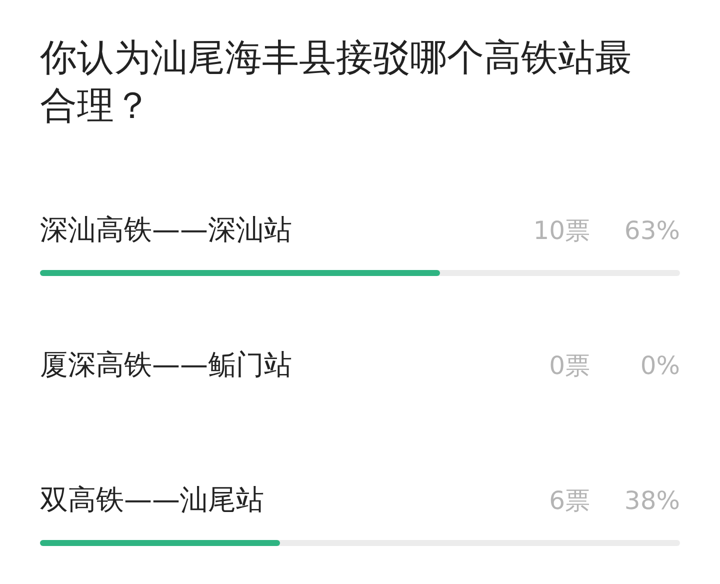 This screenshot has height=584, width=720. Describe the element at coordinates (659, 365) in the screenshot. I see `vote-percent: 0%` at that location.